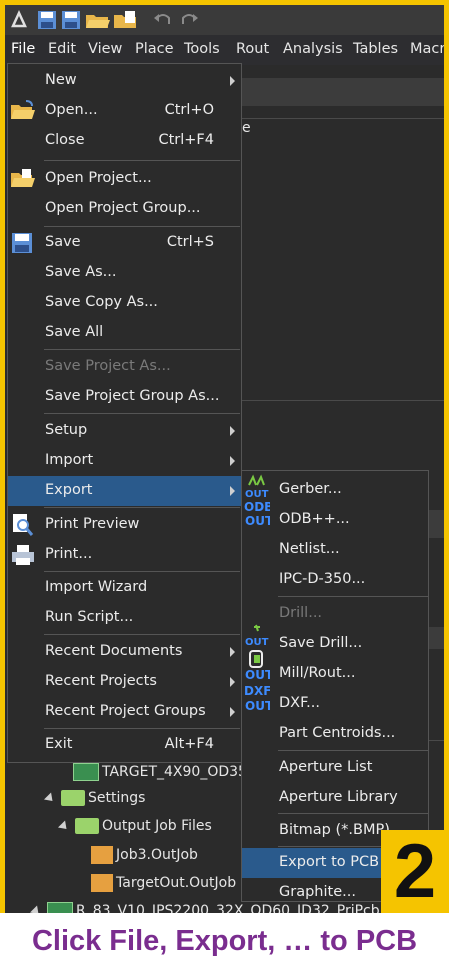 The height and width of the screenshot is (977, 449). What do you see at coordinates (102, 883) in the screenshot?
I see `outjob-file-icon` at bounding box center [102, 883].